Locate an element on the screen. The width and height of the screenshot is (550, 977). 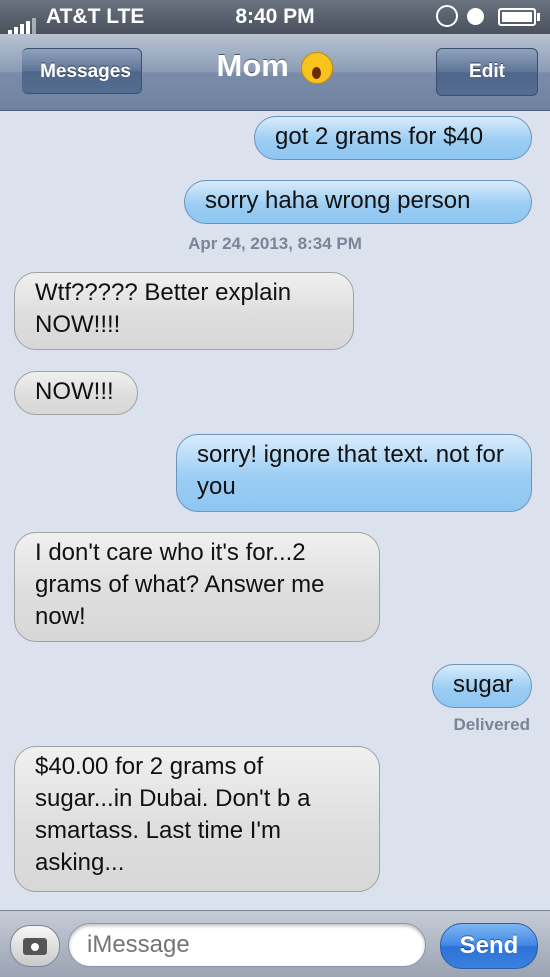
camera-lens-icon is located at coordinates (35, 947).